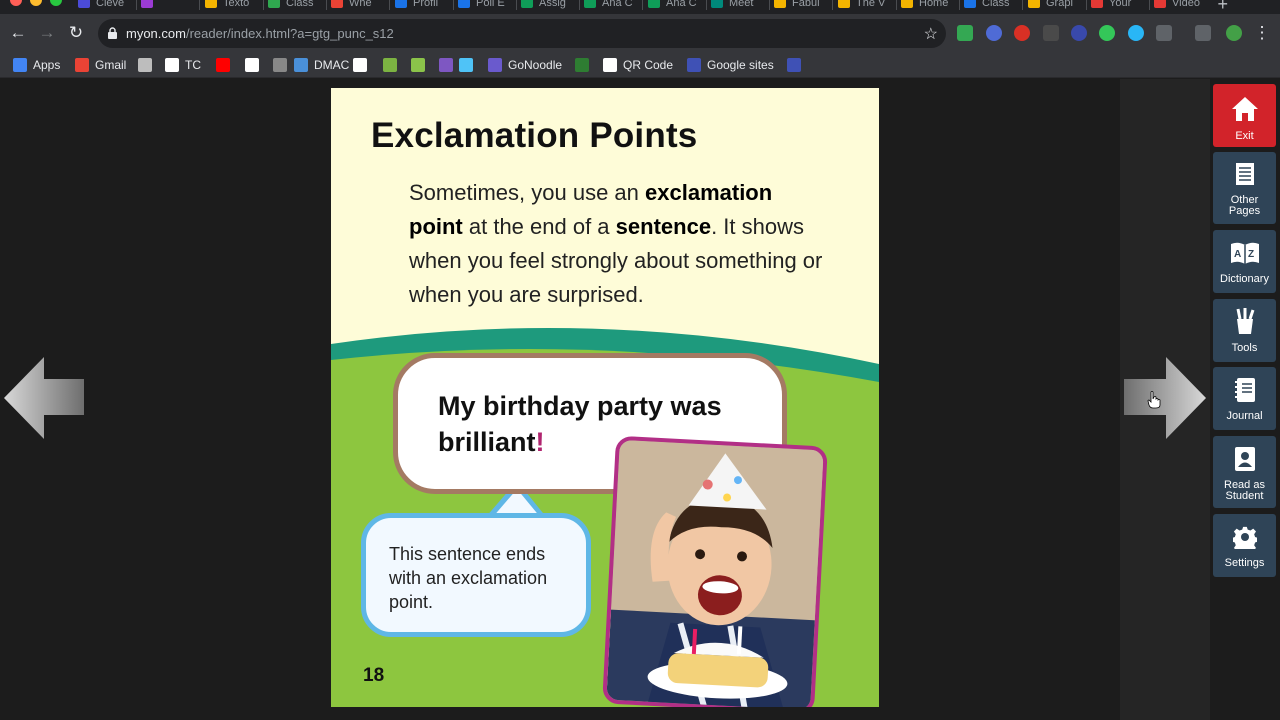 The height and width of the screenshot is (720, 1280). I want to click on read-as-student-button: Read as Student, so click(1244, 472).